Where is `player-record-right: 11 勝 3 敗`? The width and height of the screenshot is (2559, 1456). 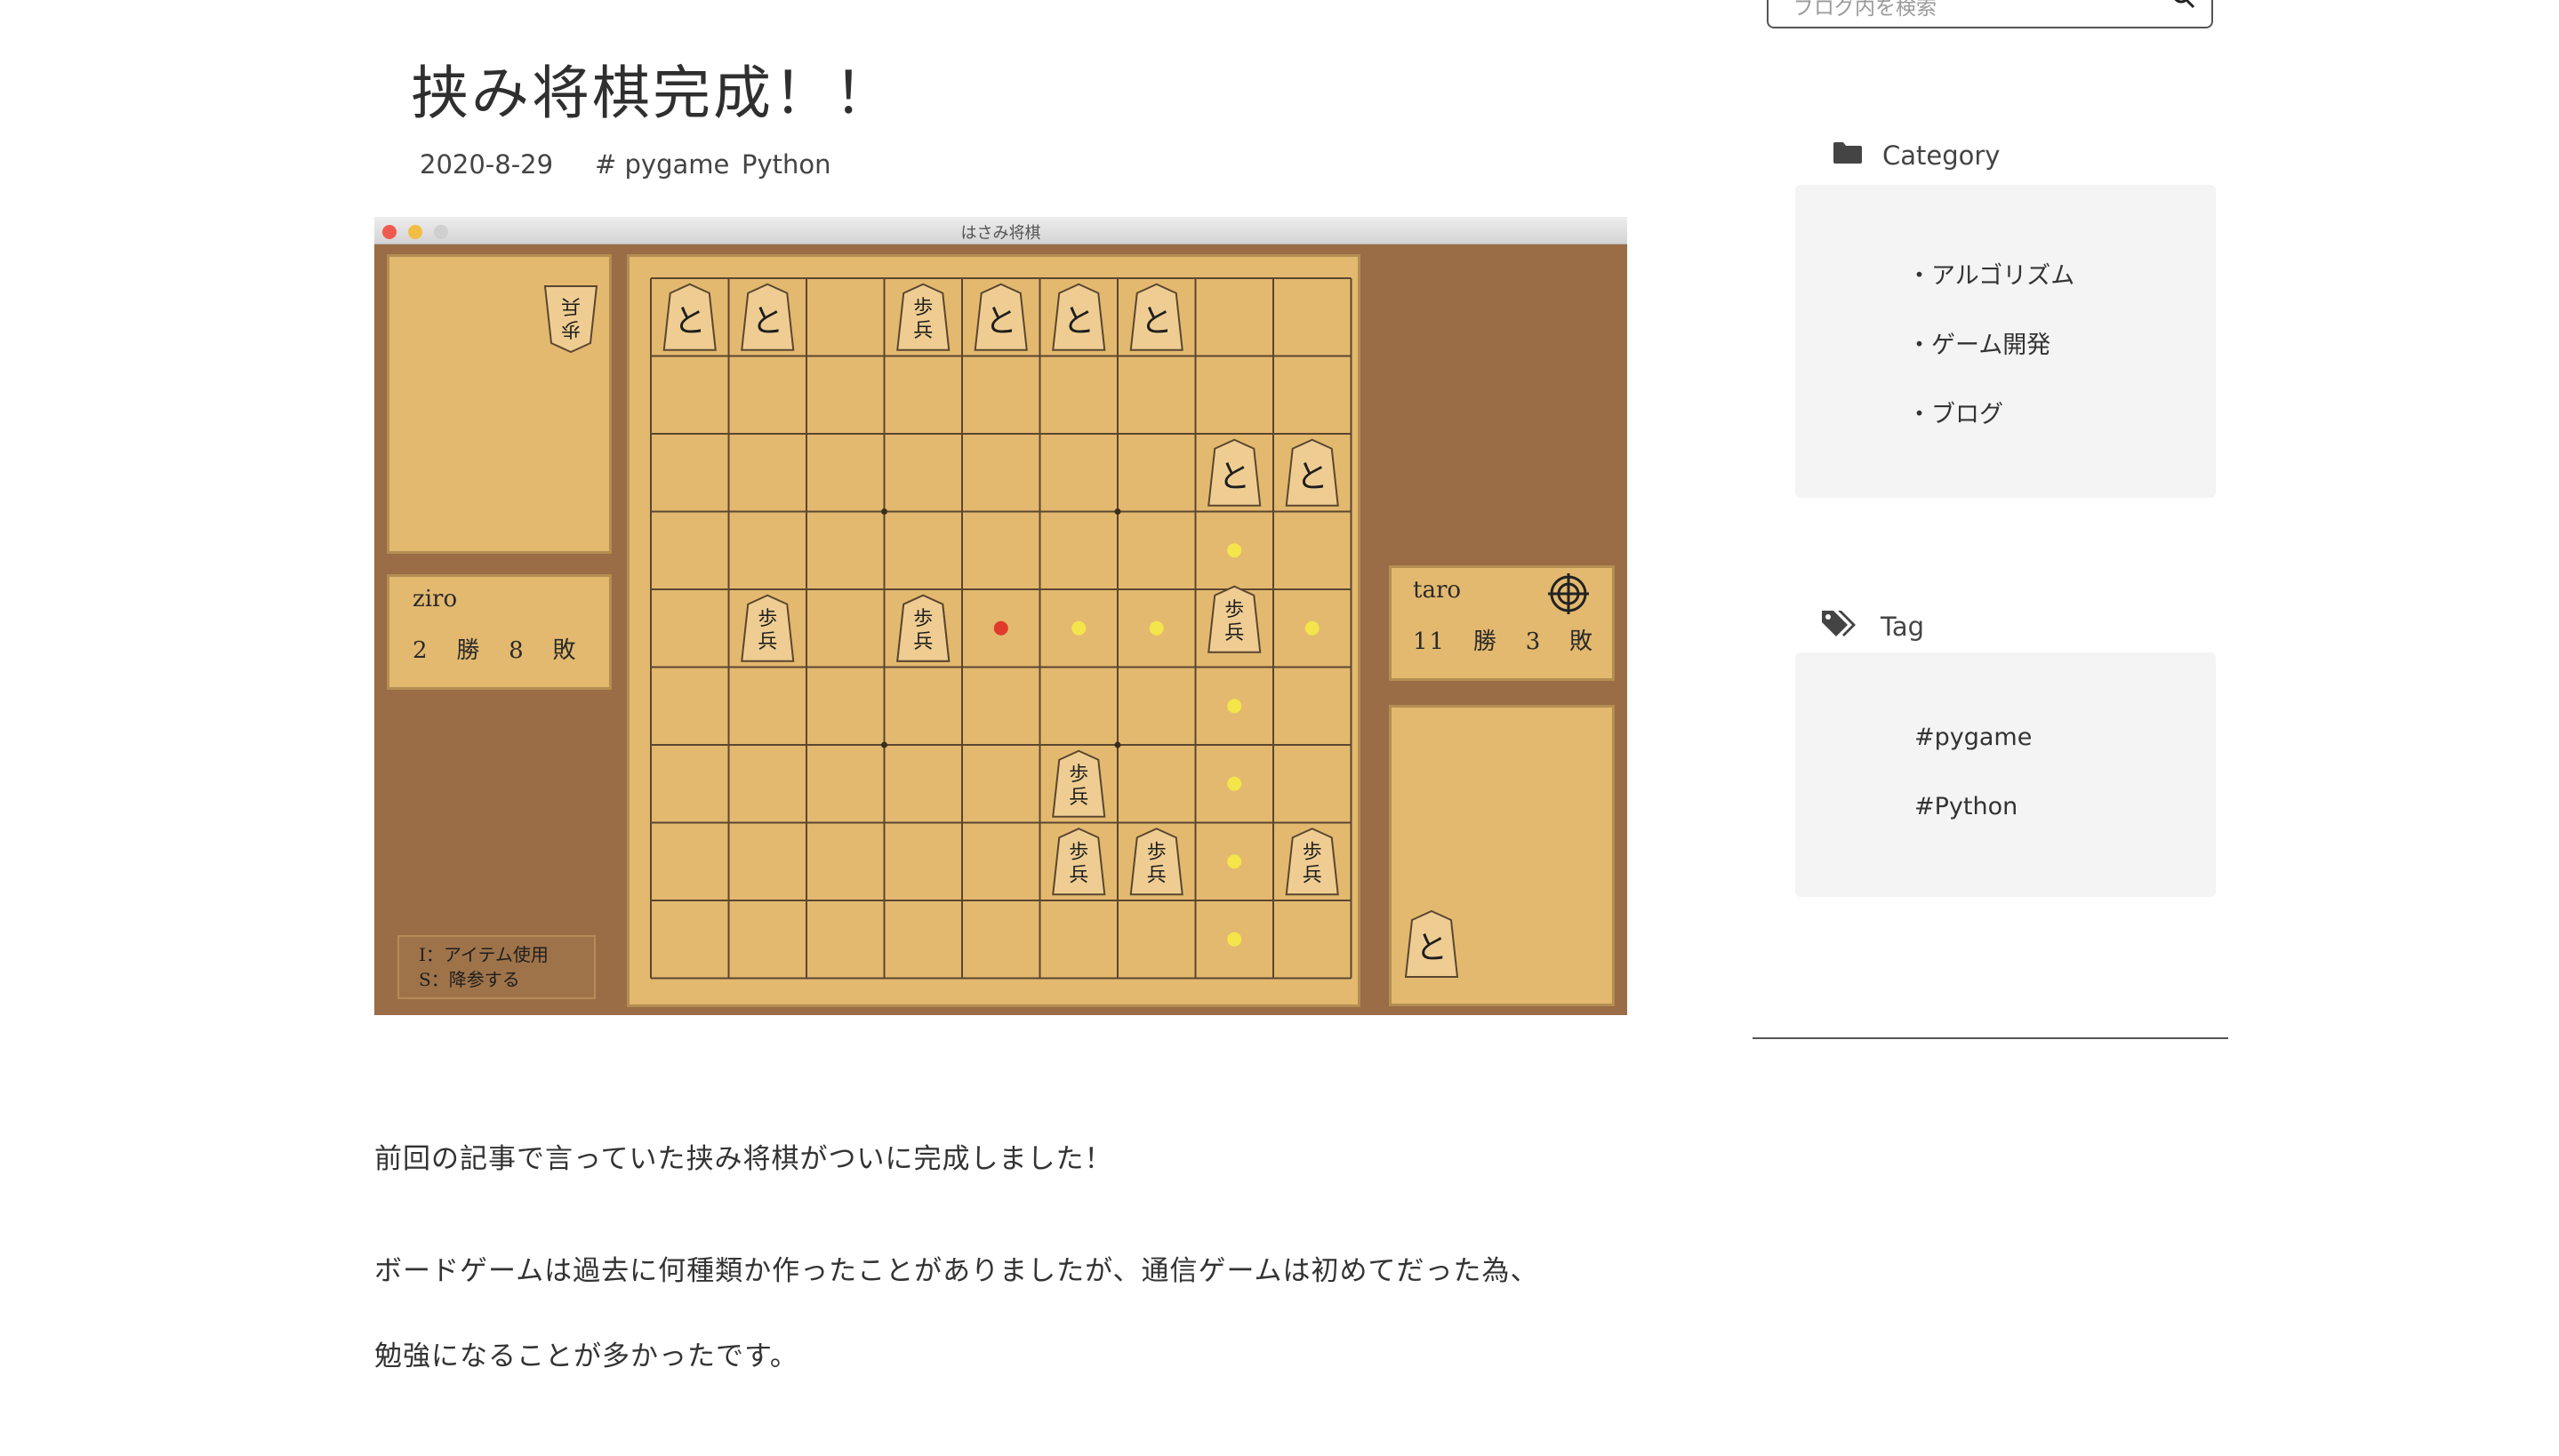 player-record-right: 11 勝 3 敗 is located at coordinates (1503, 639).